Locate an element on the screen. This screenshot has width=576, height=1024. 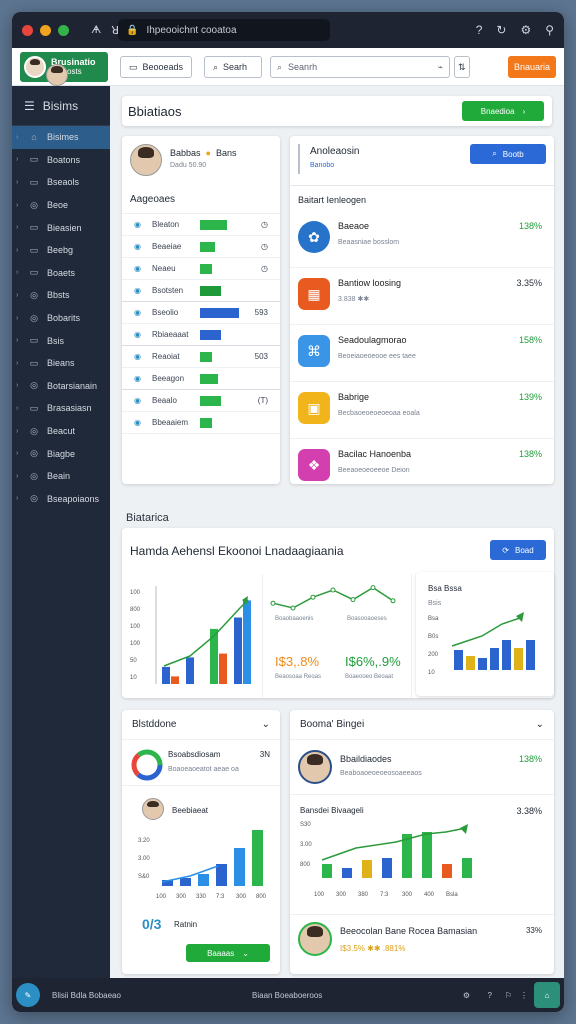
maximize-window-button is located at coordinates (63, 30).